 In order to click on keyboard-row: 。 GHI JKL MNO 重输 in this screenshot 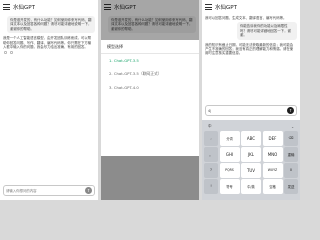, I will do `click(251, 154)`.